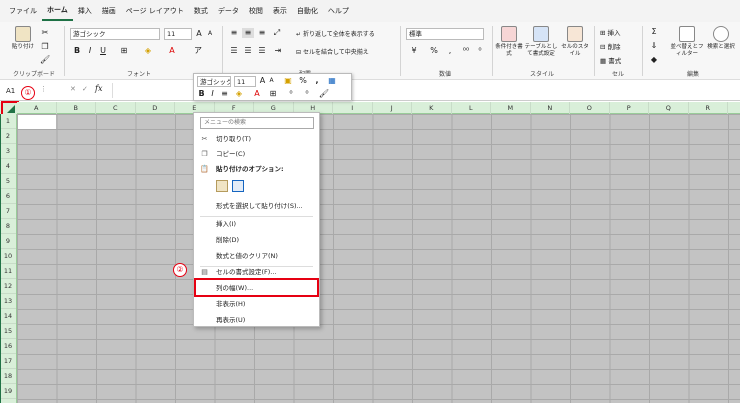 This screenshot has width=740, height=403. Describe the element at coordinates (57, 11) in the screenshot. I see `tab-home: ホーム` at that location.